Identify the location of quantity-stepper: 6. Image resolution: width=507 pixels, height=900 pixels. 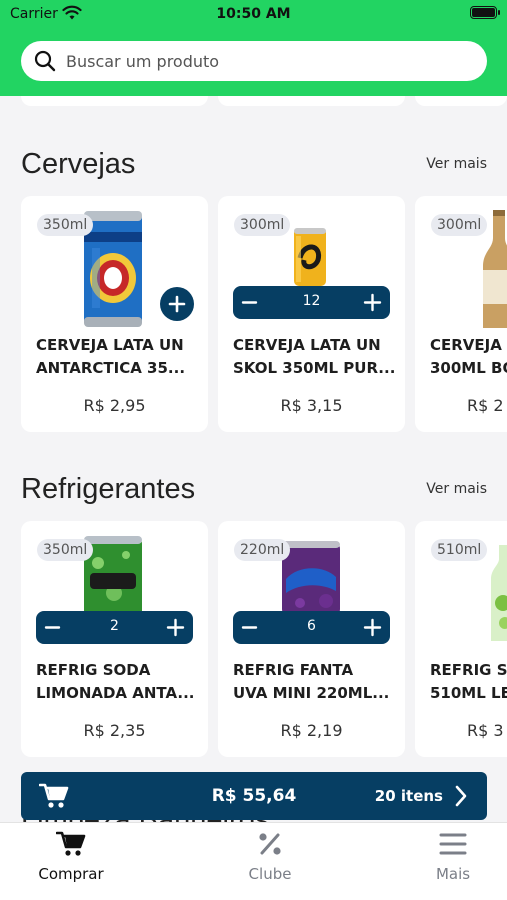
(311, 627).